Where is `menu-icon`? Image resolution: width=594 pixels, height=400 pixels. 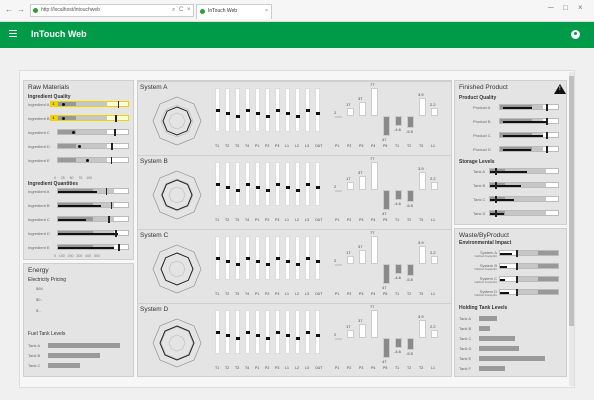 menu-icon is located at coordinates (13, 33).